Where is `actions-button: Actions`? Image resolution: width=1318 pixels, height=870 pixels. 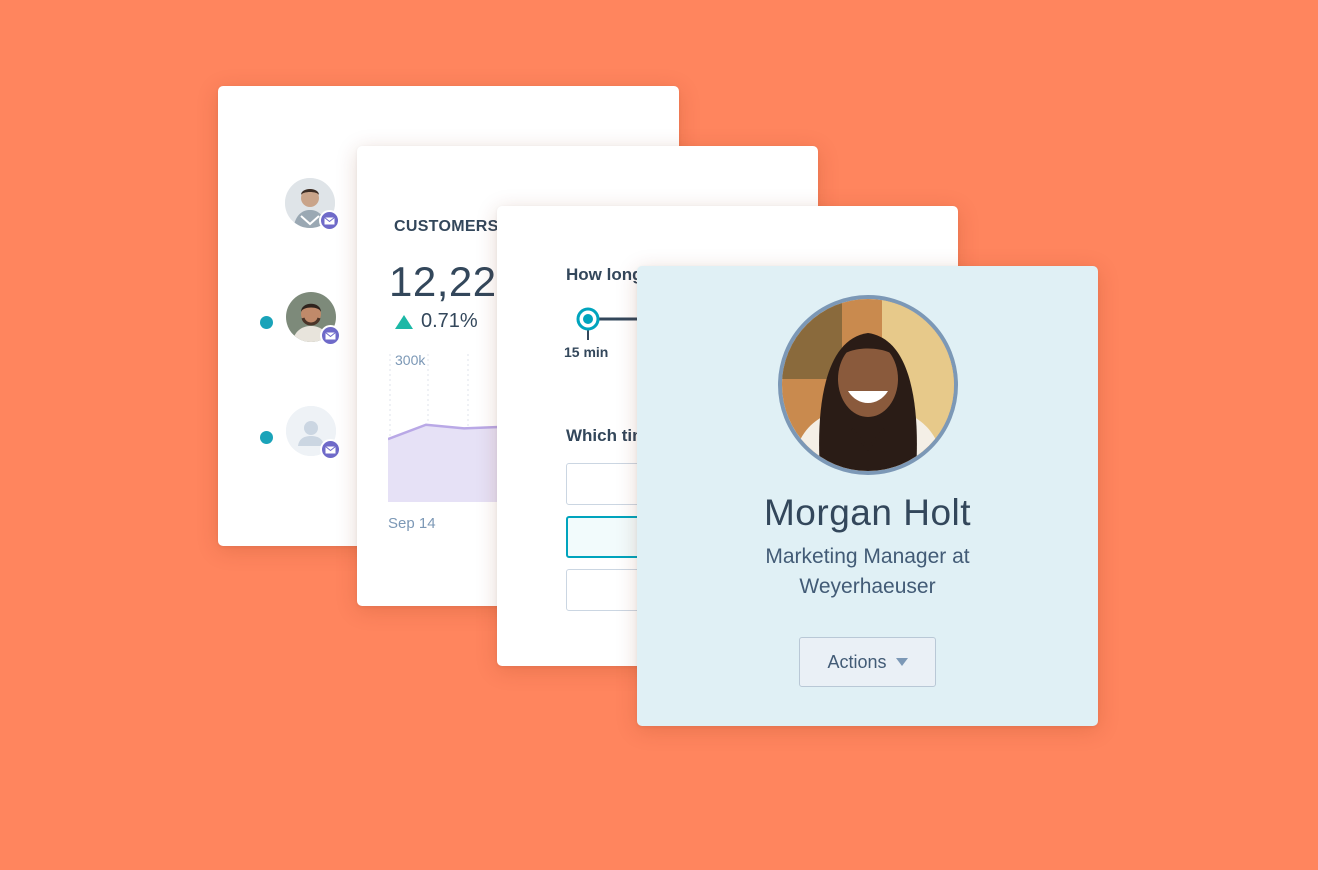 actions-button: Actions is located at coordinates (867, 662).